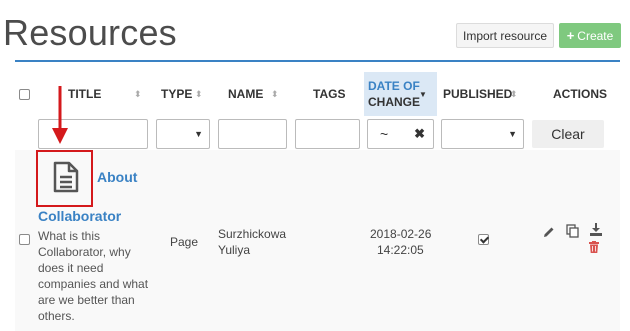  Describe the element at coordinates (24, 239) in the screenshot. I see `row-select-checkbox` at that location.